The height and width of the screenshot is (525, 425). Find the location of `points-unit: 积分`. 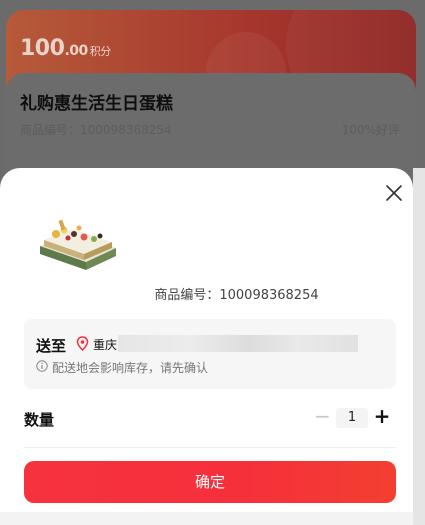

points-unit: 积分 is located at coordinates (100, 51).